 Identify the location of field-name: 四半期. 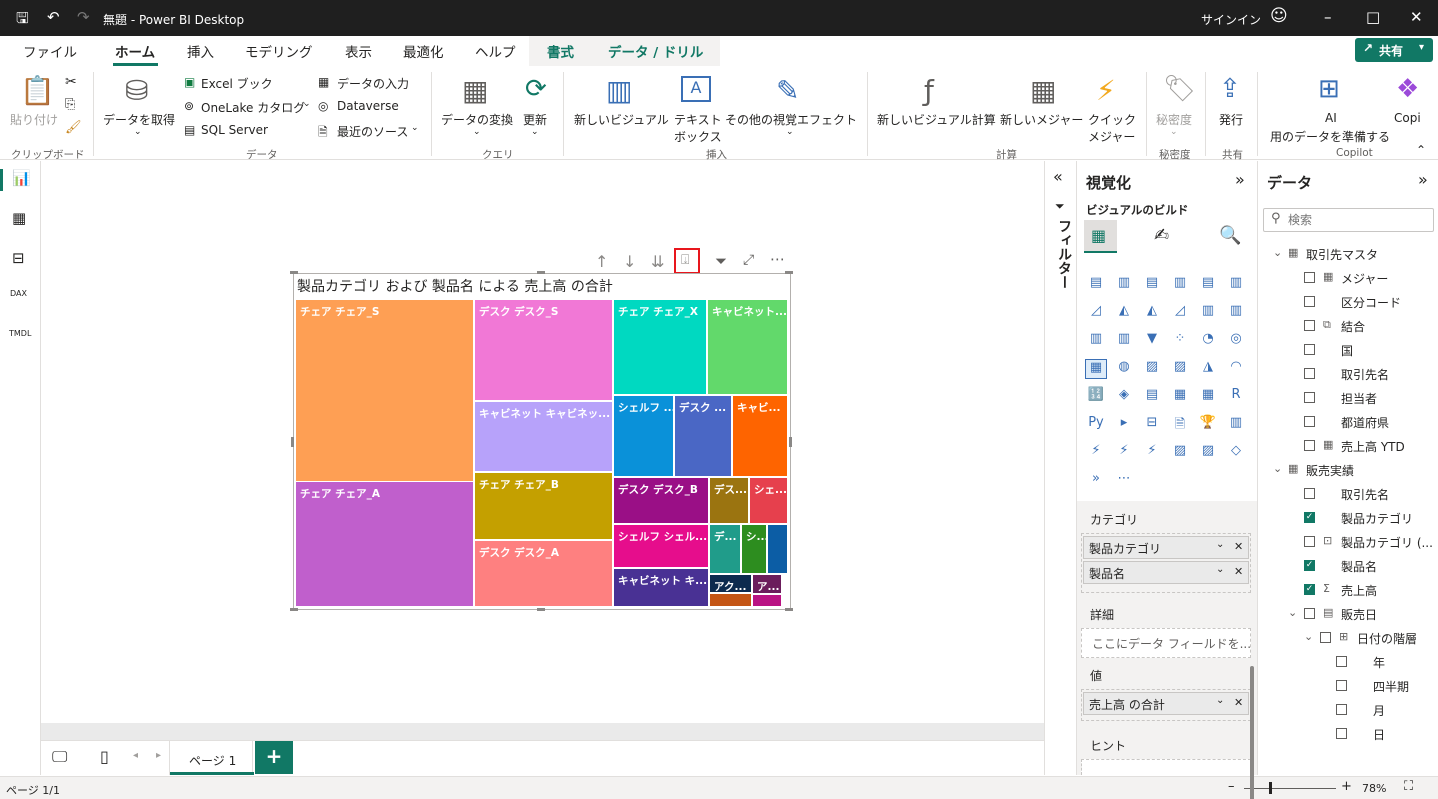
(1391, 686).